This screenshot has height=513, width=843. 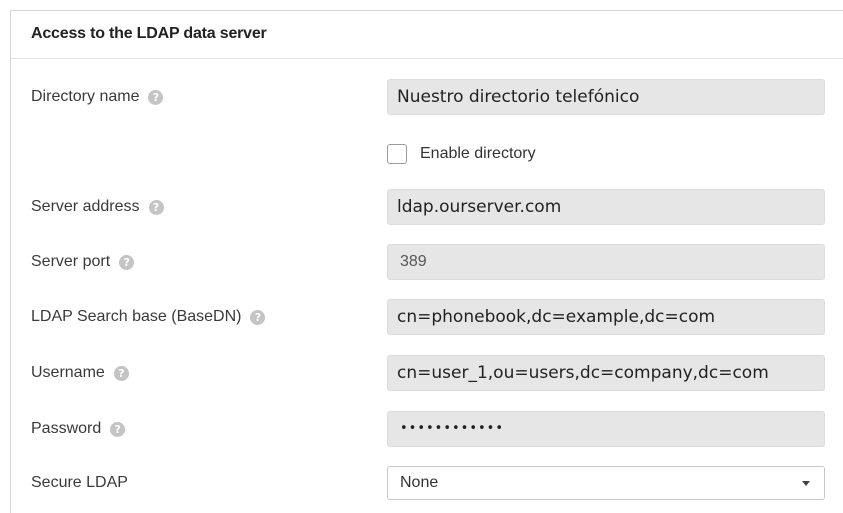 I want to click on username-field: cn=user_1,ou=users,dc=company,dc=com, so click(x=606, y=373).